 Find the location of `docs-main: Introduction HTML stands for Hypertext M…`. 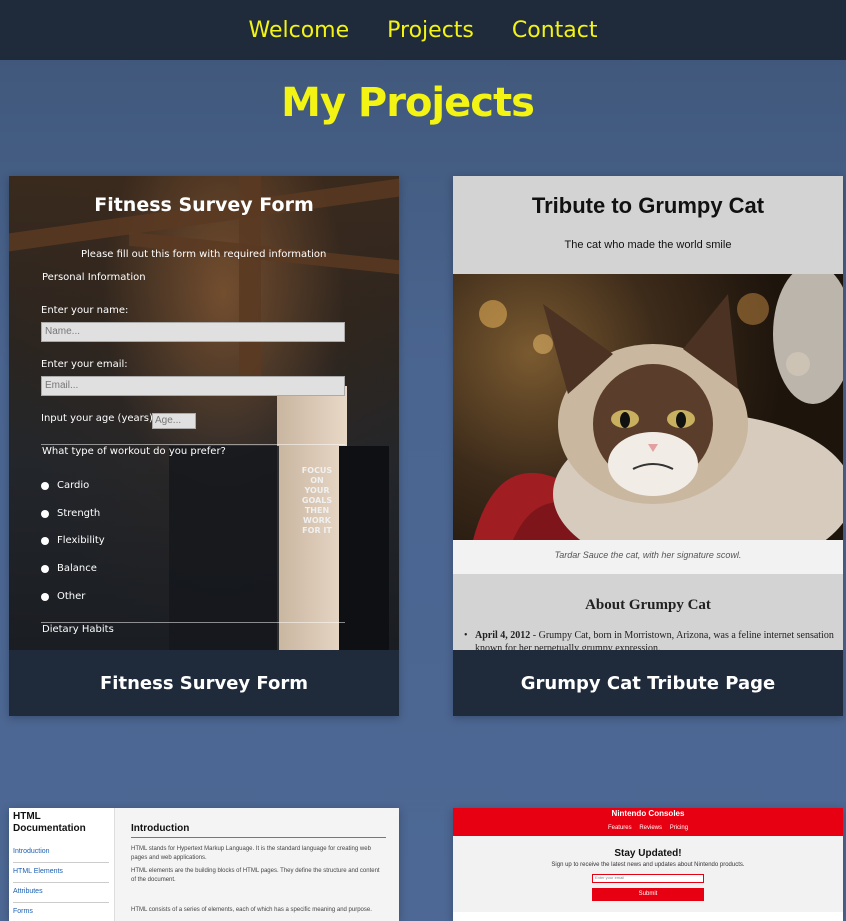

docs-main: Introduction HTML stands for Hypertext M… is located at coordinates (257, 864).